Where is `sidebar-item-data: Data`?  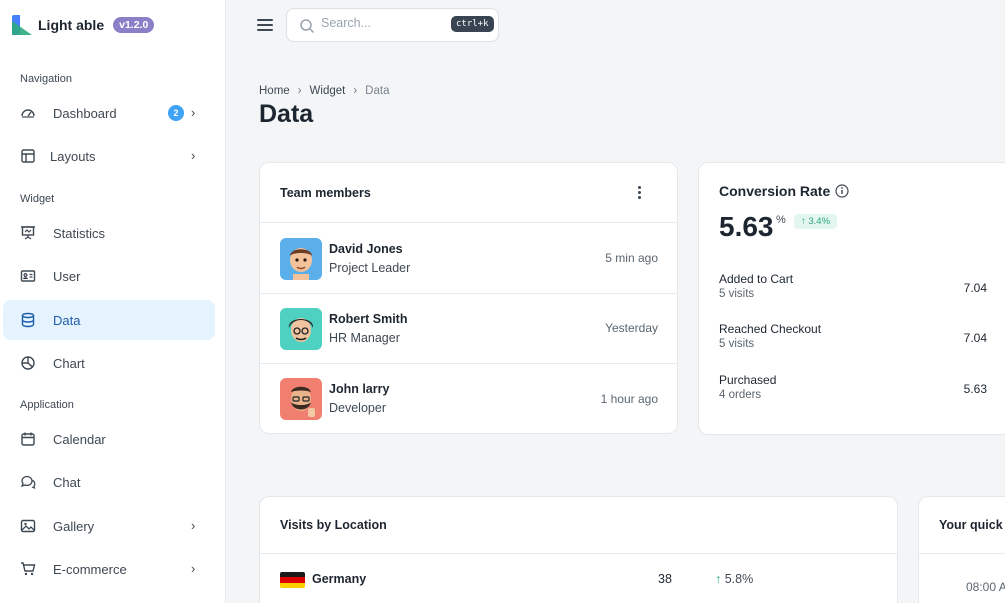 sidebar-item-data: Data is located at coordinates (109, 320).